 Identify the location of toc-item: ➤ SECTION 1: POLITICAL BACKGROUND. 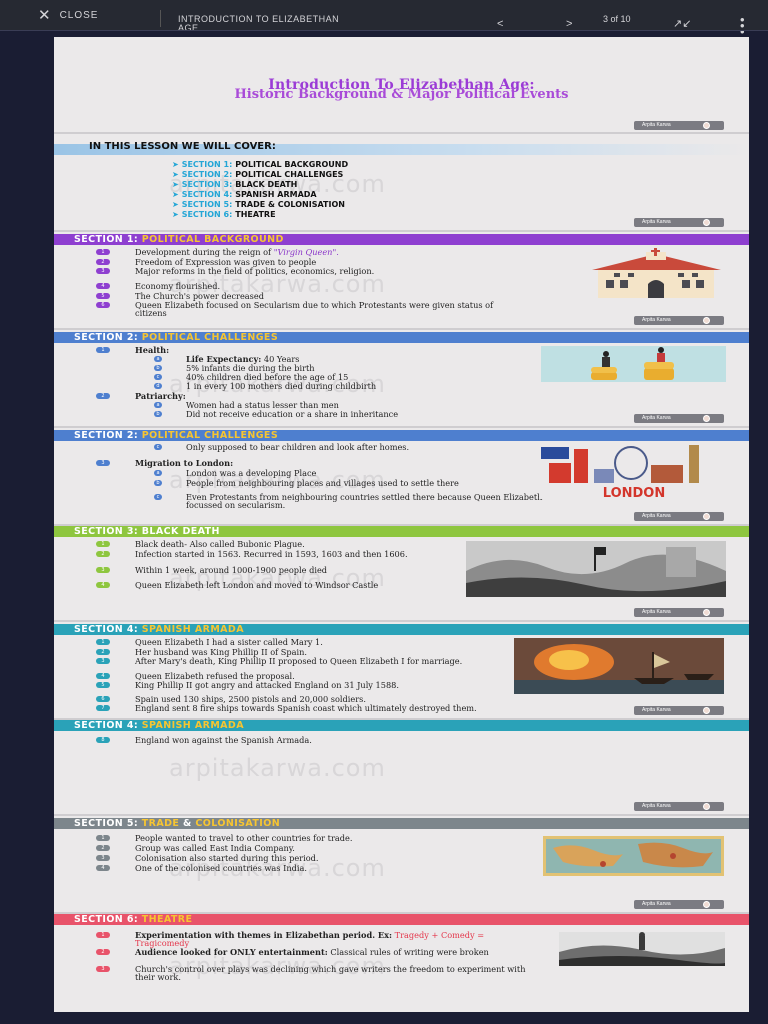
(260, 164).